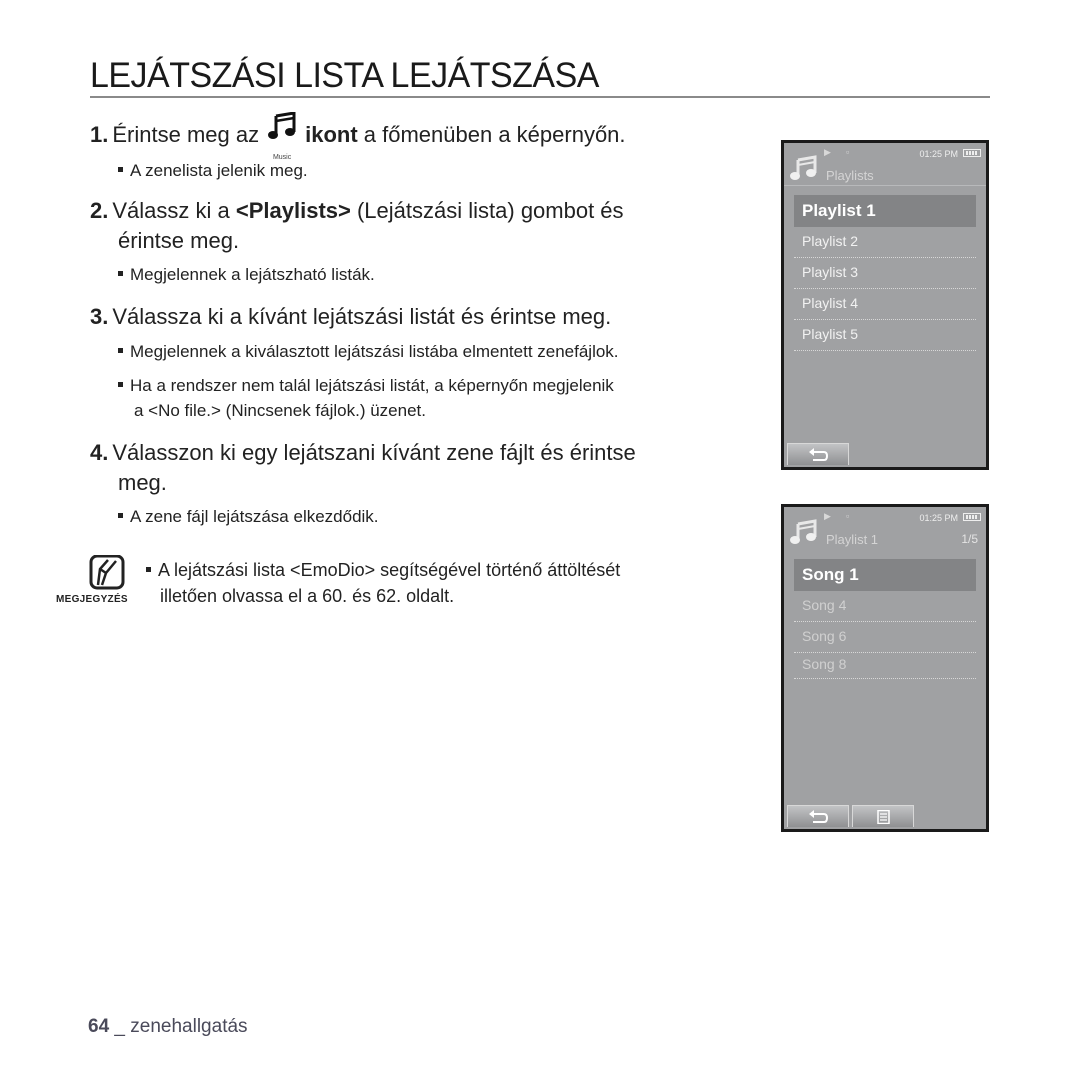  Describe the element at coordinates (885, 606) in the screenshot. I see `list-item: Song 4` at that location.